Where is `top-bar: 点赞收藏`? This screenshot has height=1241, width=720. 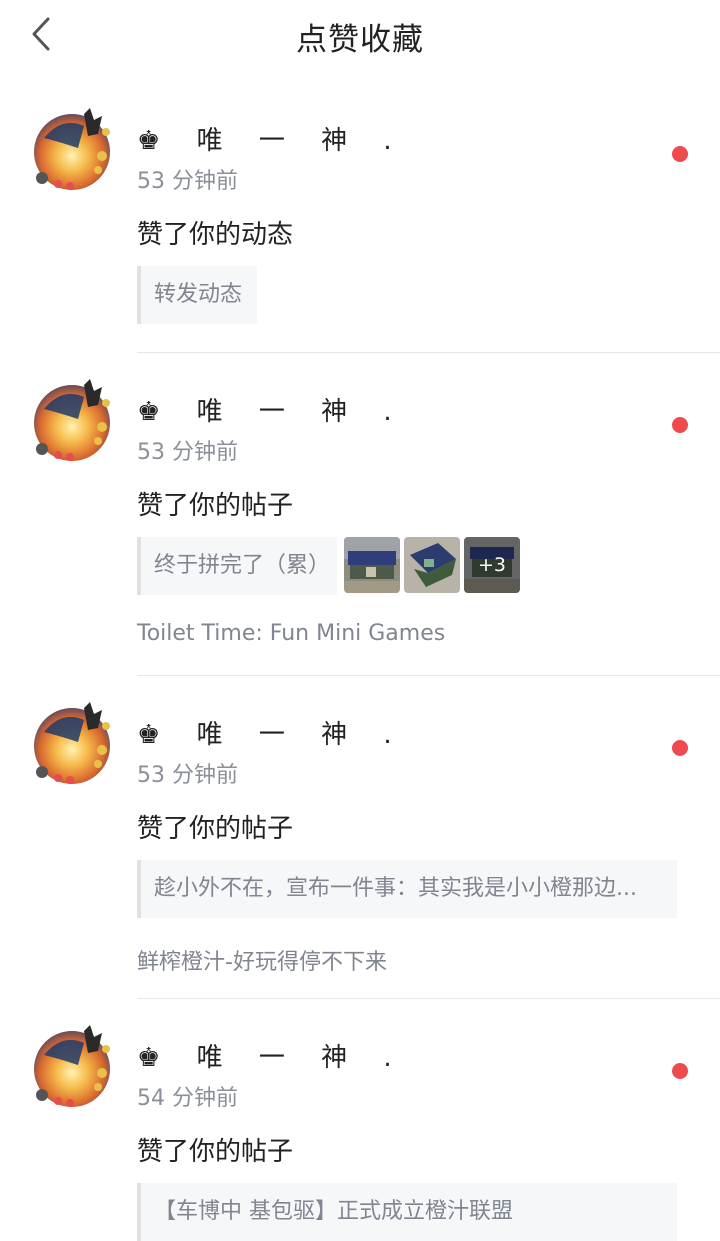
top-bar: 点赞收藏 is located at coordinates (360, 35).